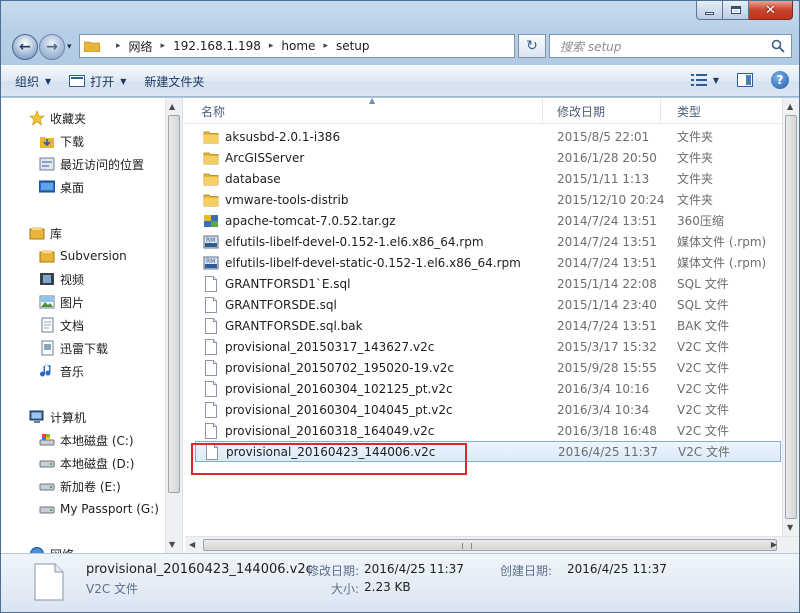 The height and width of the screenshot is (613, 800). I want to click on column-date: 修改日期, so click(601, 111).